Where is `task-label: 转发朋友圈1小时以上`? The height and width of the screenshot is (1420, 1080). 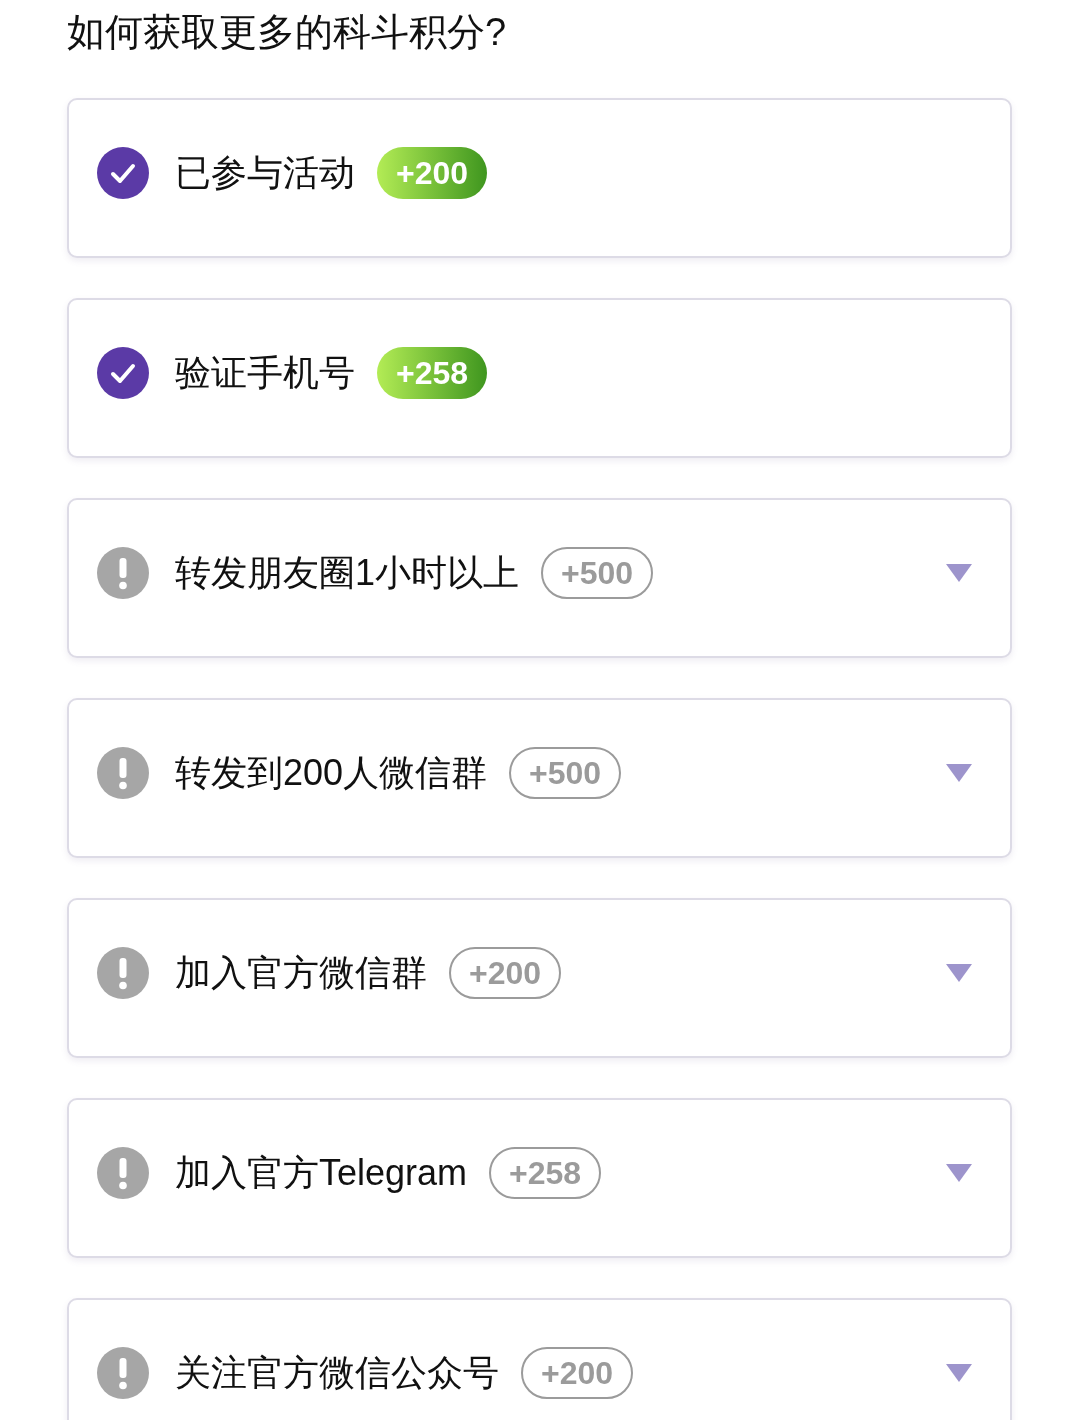 task-label: 转发朋友圈1小时以上 is located at coordinates (347, 573).